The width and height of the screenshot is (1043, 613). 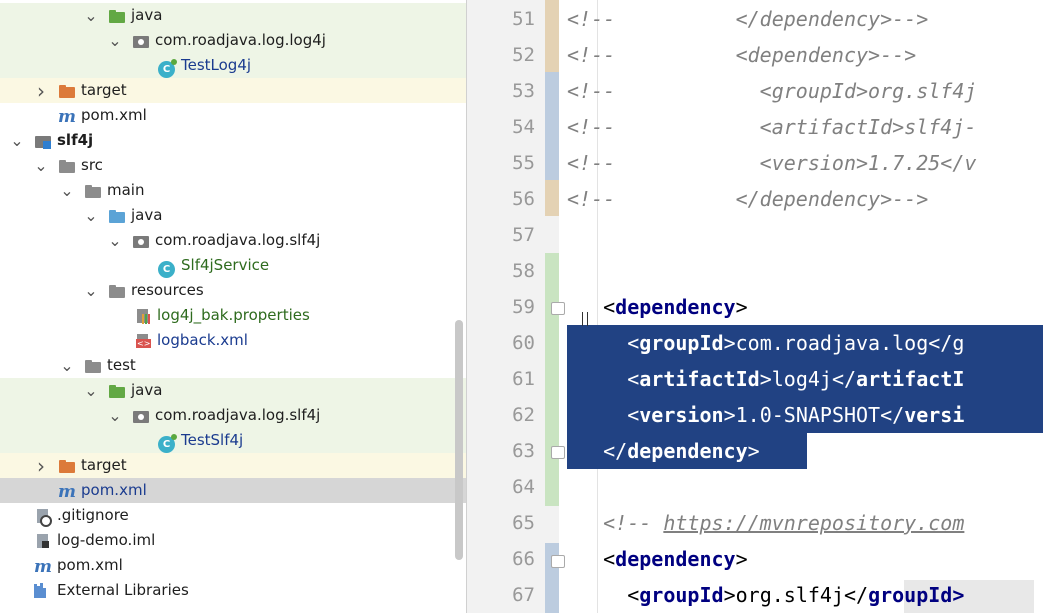 What do you see at coordinates (934, 415) in the screenshot?
I see `tag-name: versi` at bounding box center [934, 415].